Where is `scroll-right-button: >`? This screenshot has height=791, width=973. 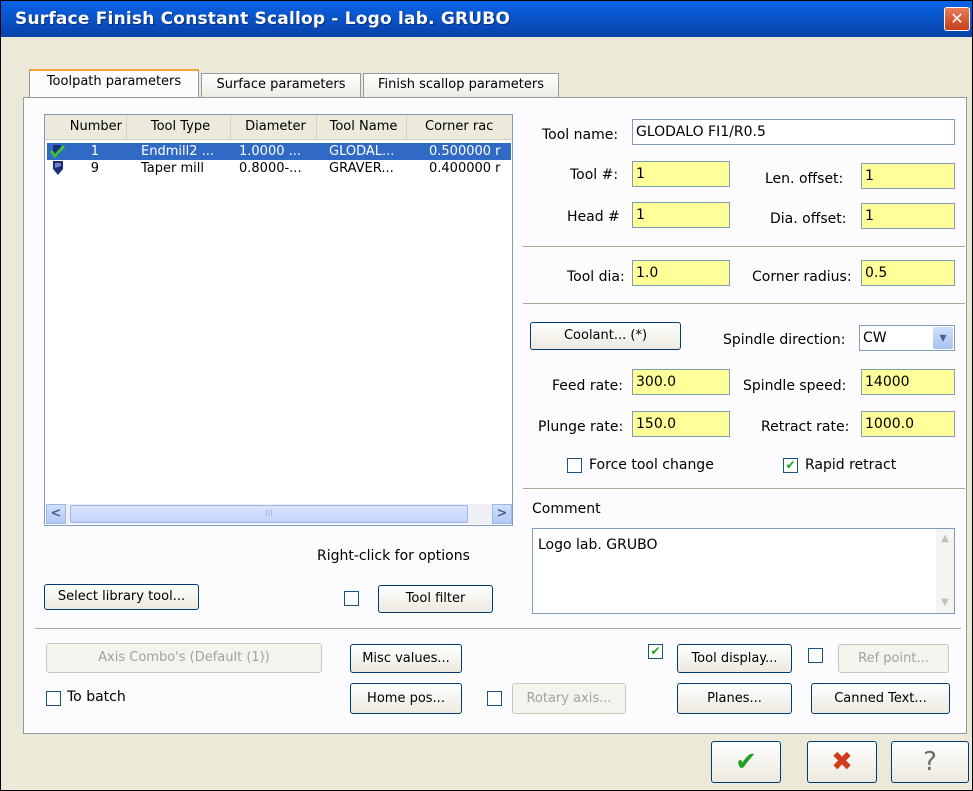
scroll-right-button: > is located at coordinates (502, 514).